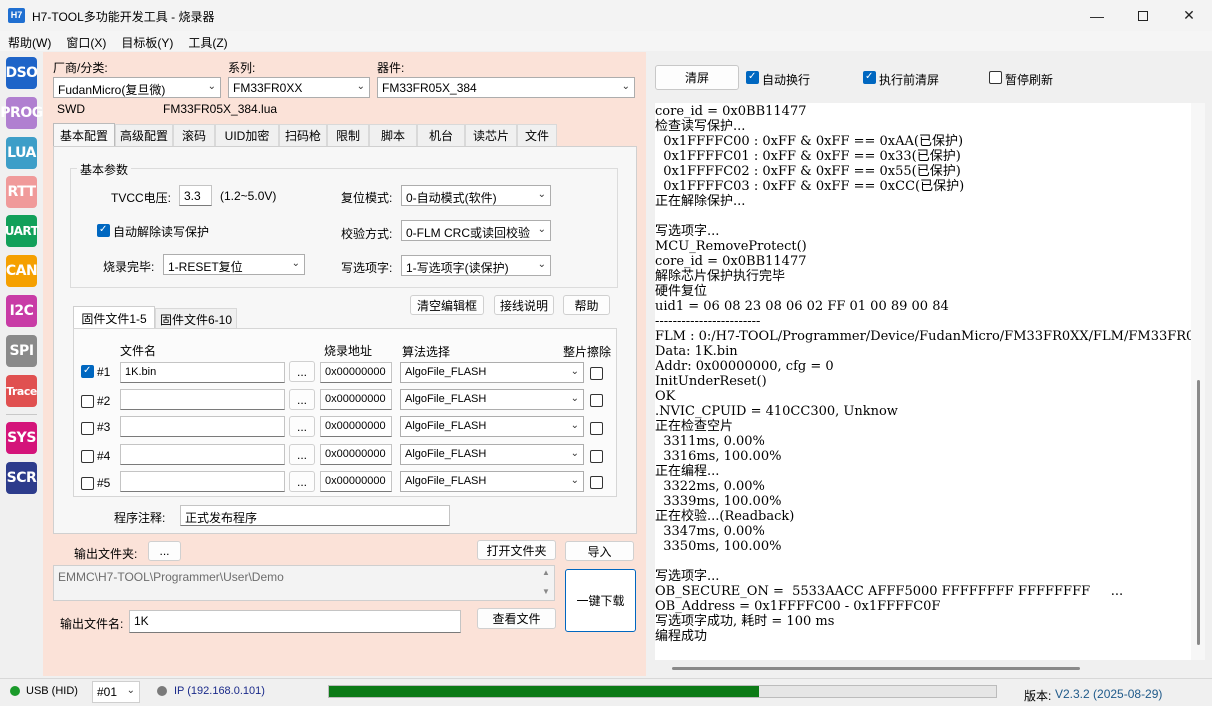  Describe the element at coordinates (21, 192) in the screenshot. I see `sidebar-rtt: RTT` at that location.